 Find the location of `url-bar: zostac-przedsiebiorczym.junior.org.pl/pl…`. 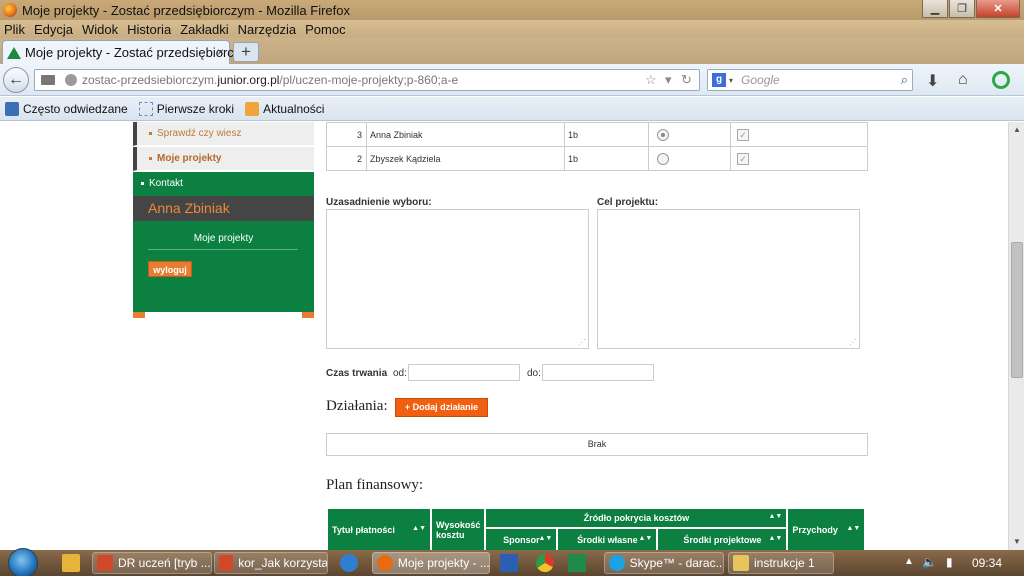

url-bar: zostac-przedsiebiorczym.junior.org.pl/pl… is located at coordinates (367, 80).